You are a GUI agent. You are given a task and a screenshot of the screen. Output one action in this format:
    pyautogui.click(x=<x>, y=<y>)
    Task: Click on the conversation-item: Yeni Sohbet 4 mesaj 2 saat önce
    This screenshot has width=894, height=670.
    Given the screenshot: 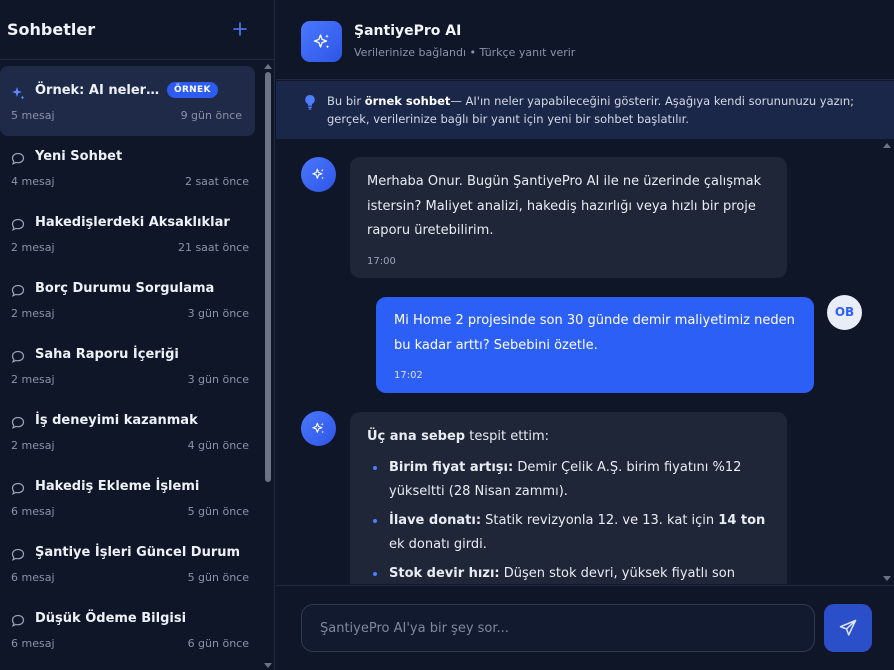 What is the action you would take?
    pyautogui.click(x=131, y=165)
    